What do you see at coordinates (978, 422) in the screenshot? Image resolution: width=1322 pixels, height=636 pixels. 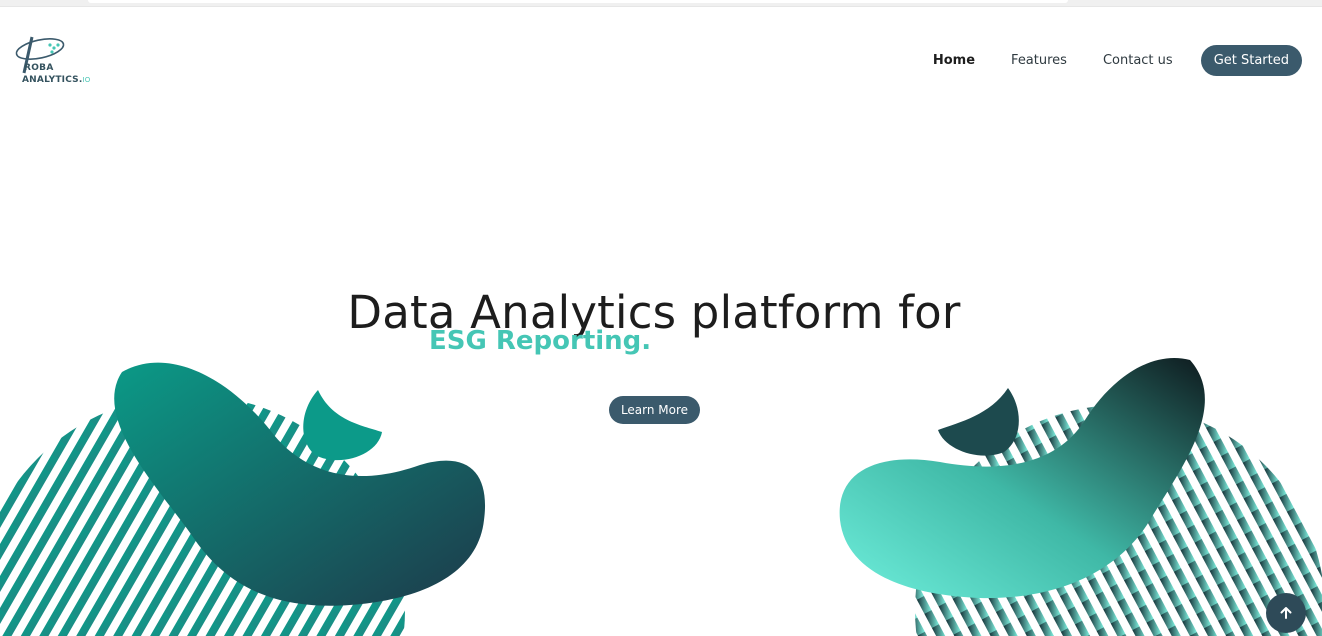 I see `right-drop` at bounding box center [978, 422].